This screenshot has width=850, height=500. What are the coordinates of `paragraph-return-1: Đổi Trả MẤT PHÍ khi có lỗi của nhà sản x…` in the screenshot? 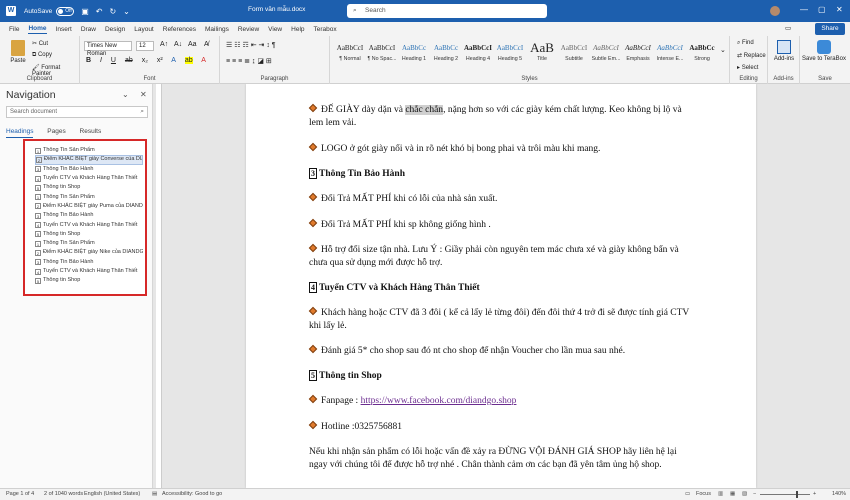 It's located at (501, 199).